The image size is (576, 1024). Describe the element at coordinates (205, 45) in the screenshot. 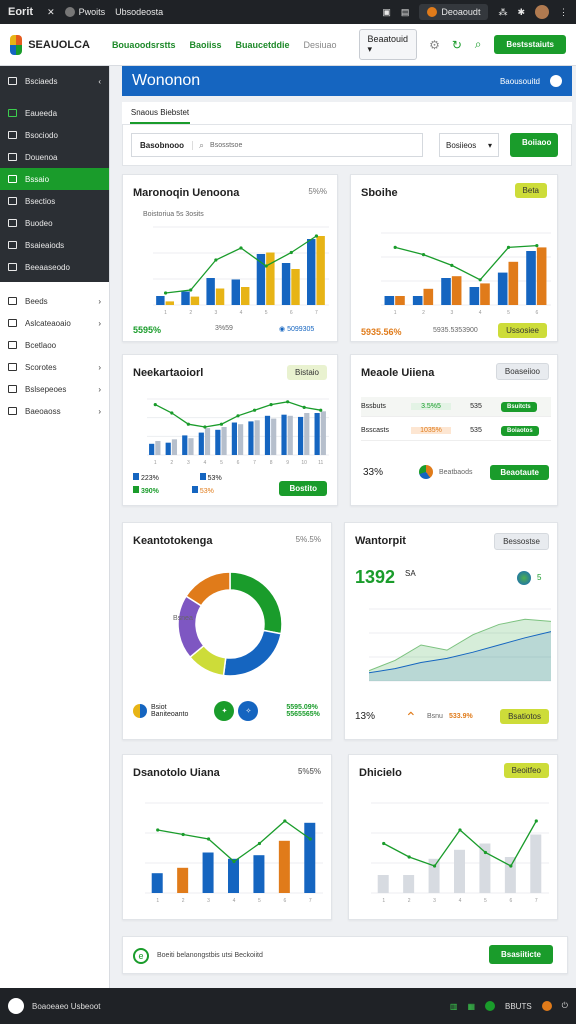

I see `nav-item-2: Baoiiss` at that location.